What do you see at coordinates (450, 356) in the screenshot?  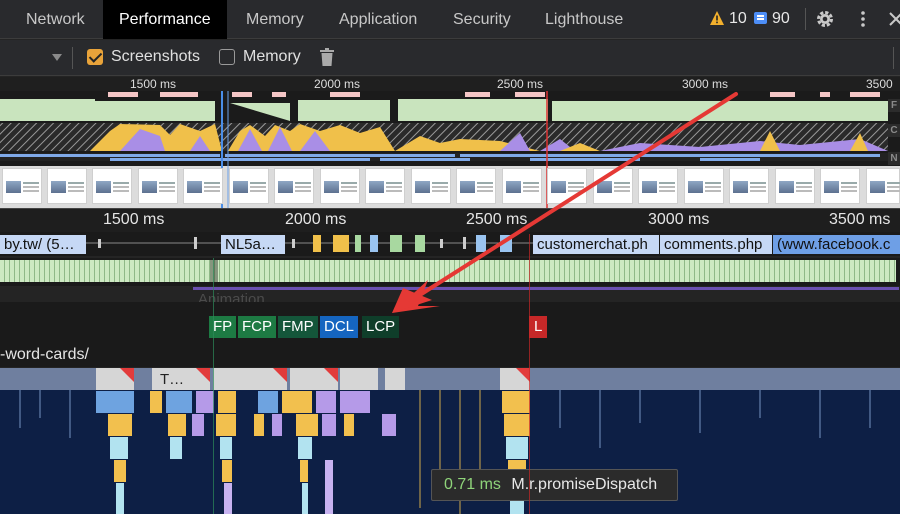 I see `main-thread-header` at bounding box center [450, 356].